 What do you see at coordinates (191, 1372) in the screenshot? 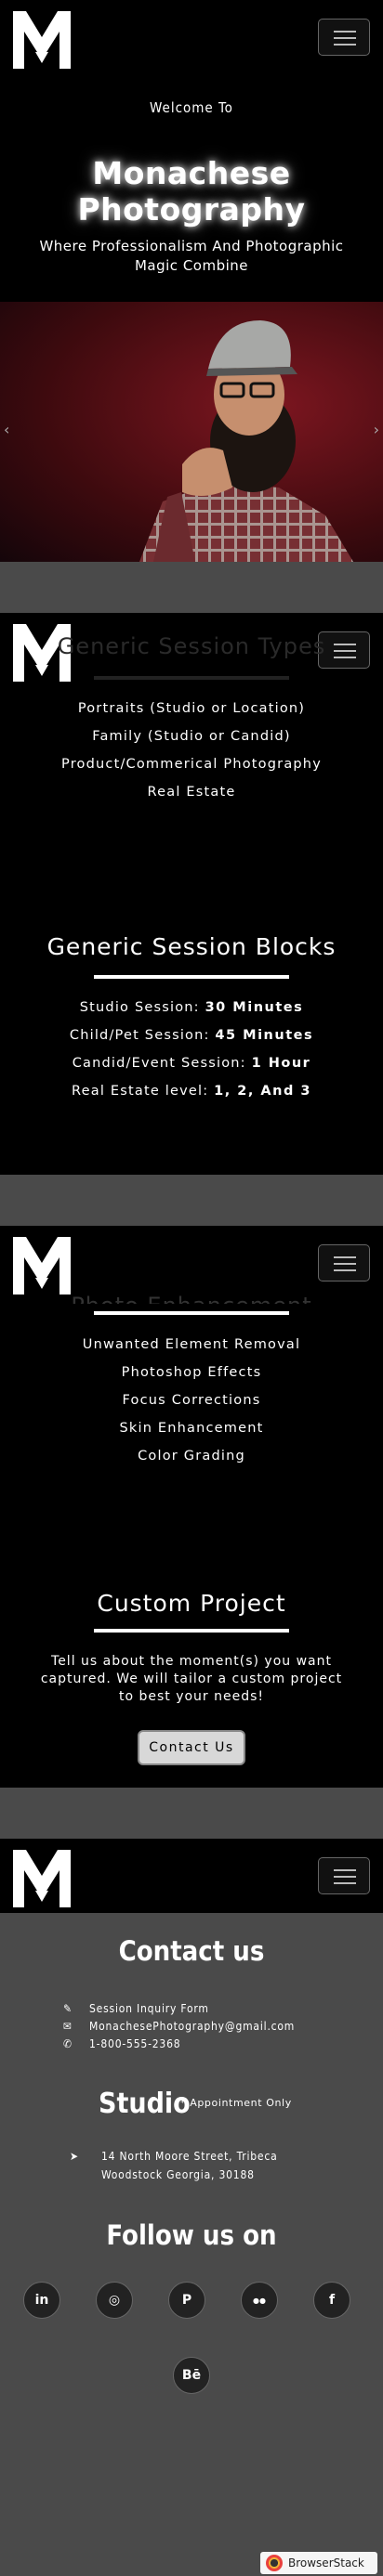
I see `list-item: Photoshop Effects` at bounding box center [191, 1372].